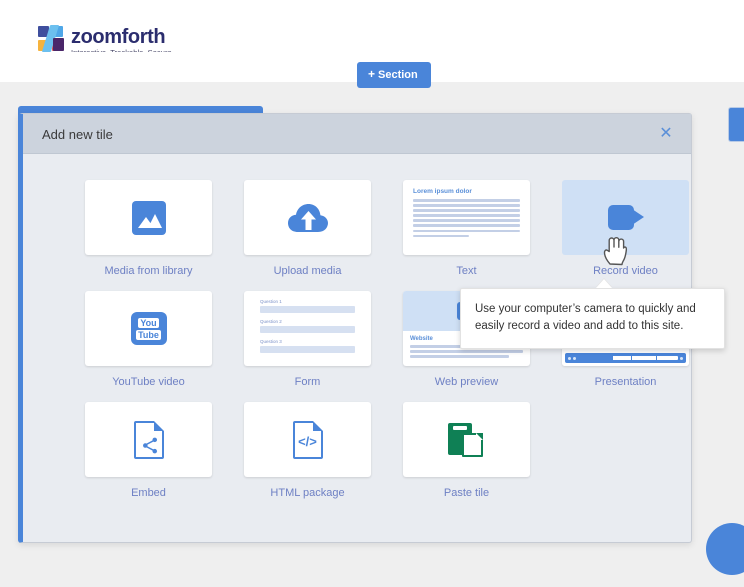 This screenshot has width=744, height=587. I want to click on tile-youtube-video: You Tube YouTube video, so click(148, 339).